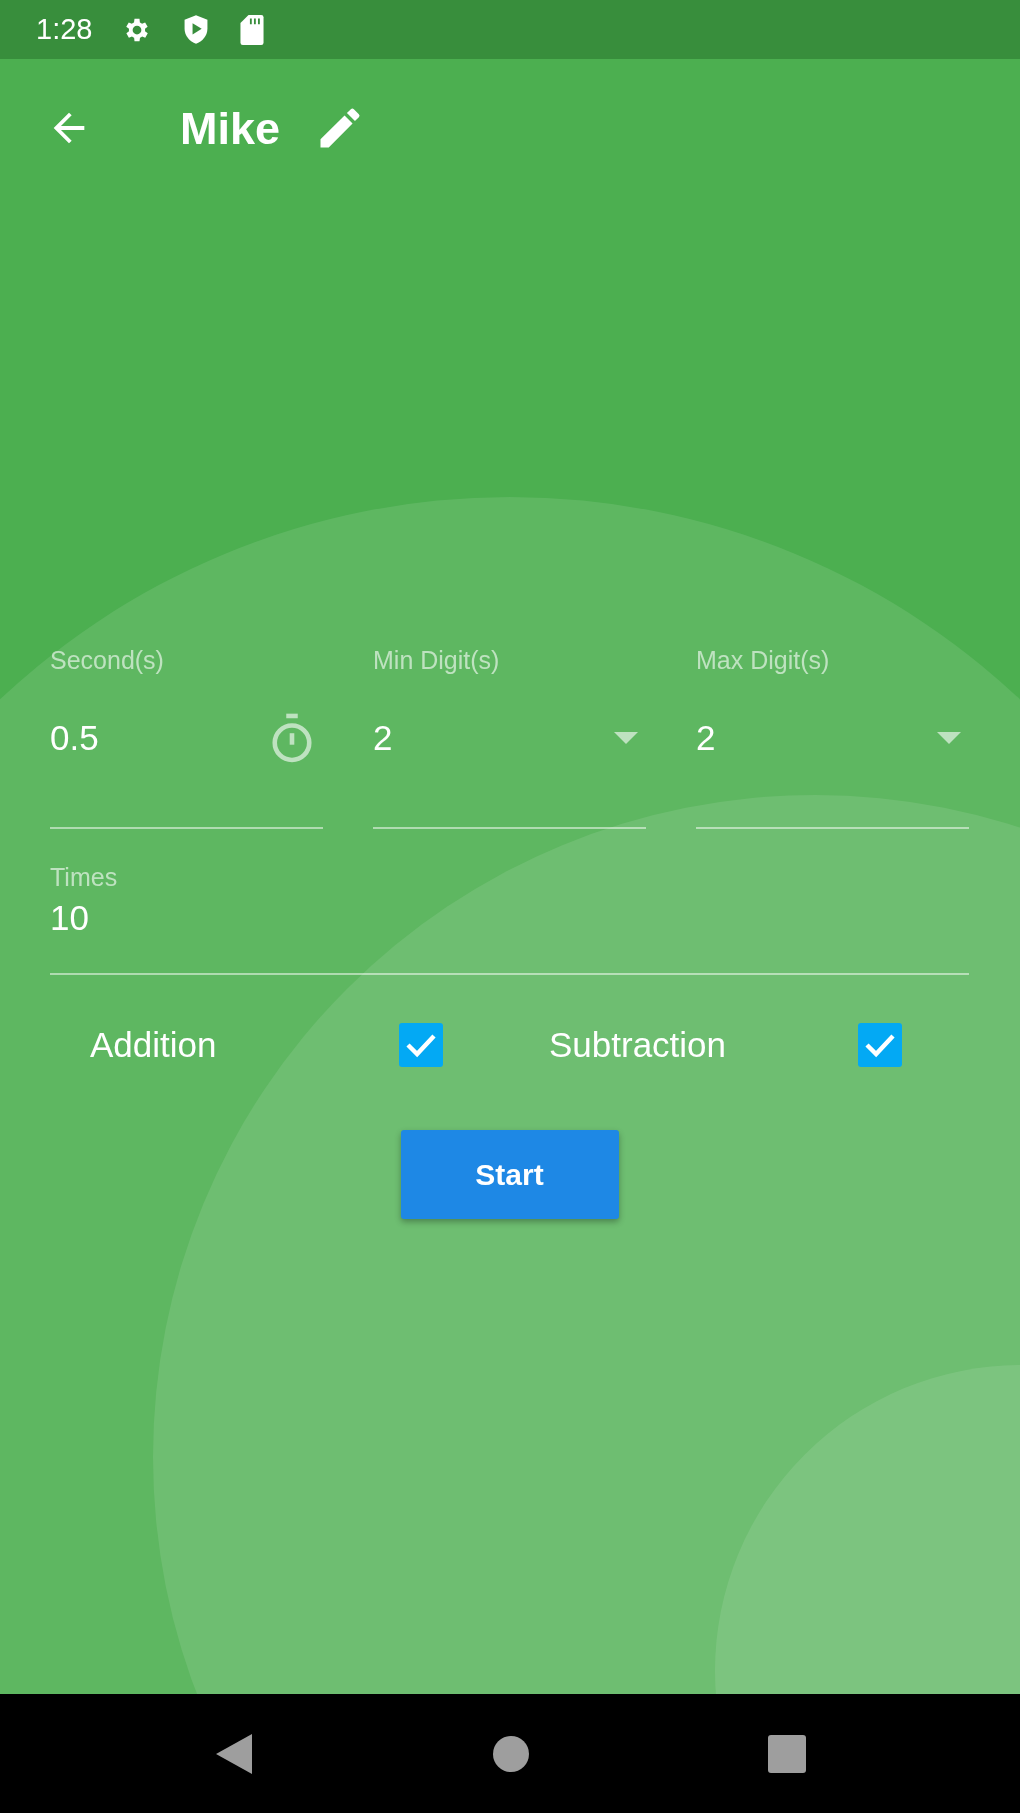  What do you see at coordinates (638, 1045) in the screenshot?
I see `checkbox-label: Subtraction` at bounding box center [638, 1045].